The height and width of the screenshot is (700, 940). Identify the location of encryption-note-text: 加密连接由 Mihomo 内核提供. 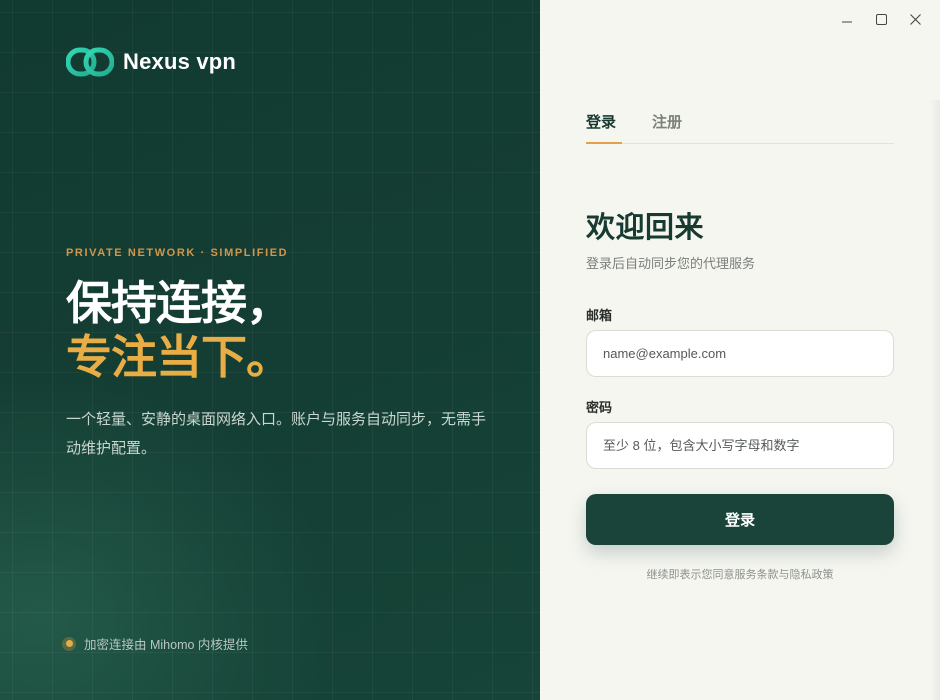
(166, 645).